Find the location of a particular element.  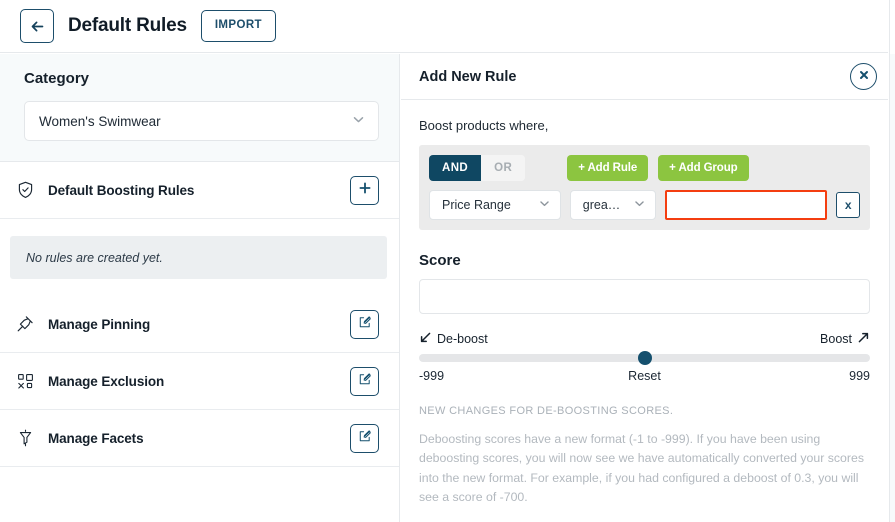

conjunction-or-button: OR is located at coordinates (503, 168).